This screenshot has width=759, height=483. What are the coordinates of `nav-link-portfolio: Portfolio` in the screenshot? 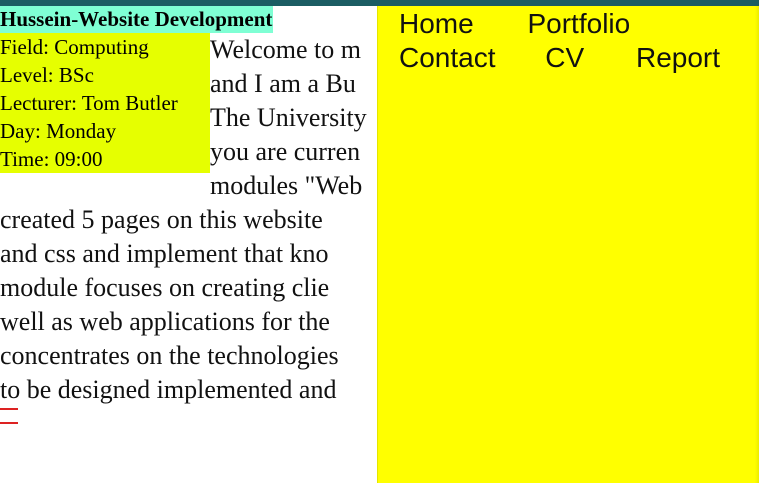 It's located at (578, 24).